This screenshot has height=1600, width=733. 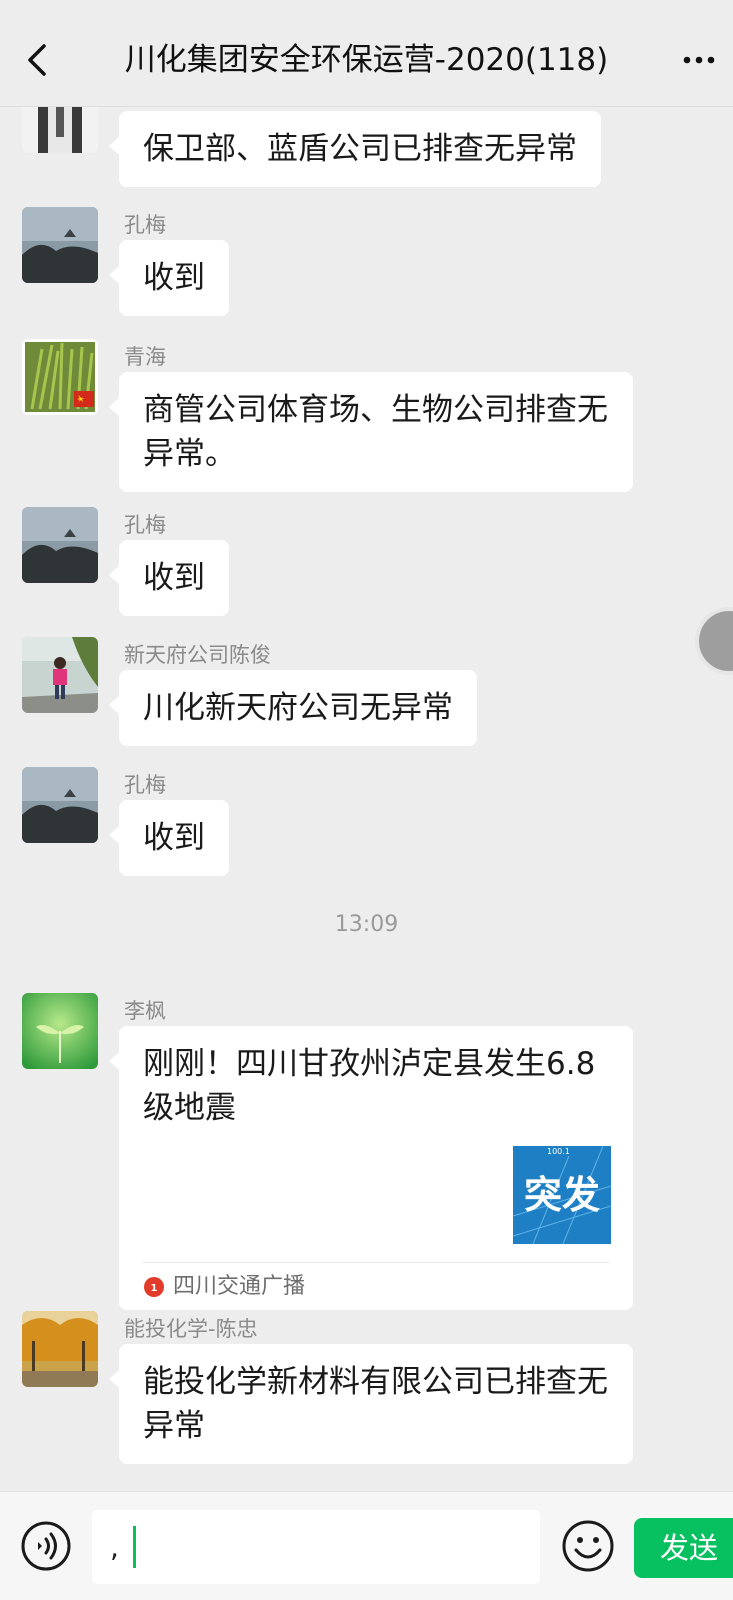 I want to click on svg-text: 1, so click(x=154, y=1288).